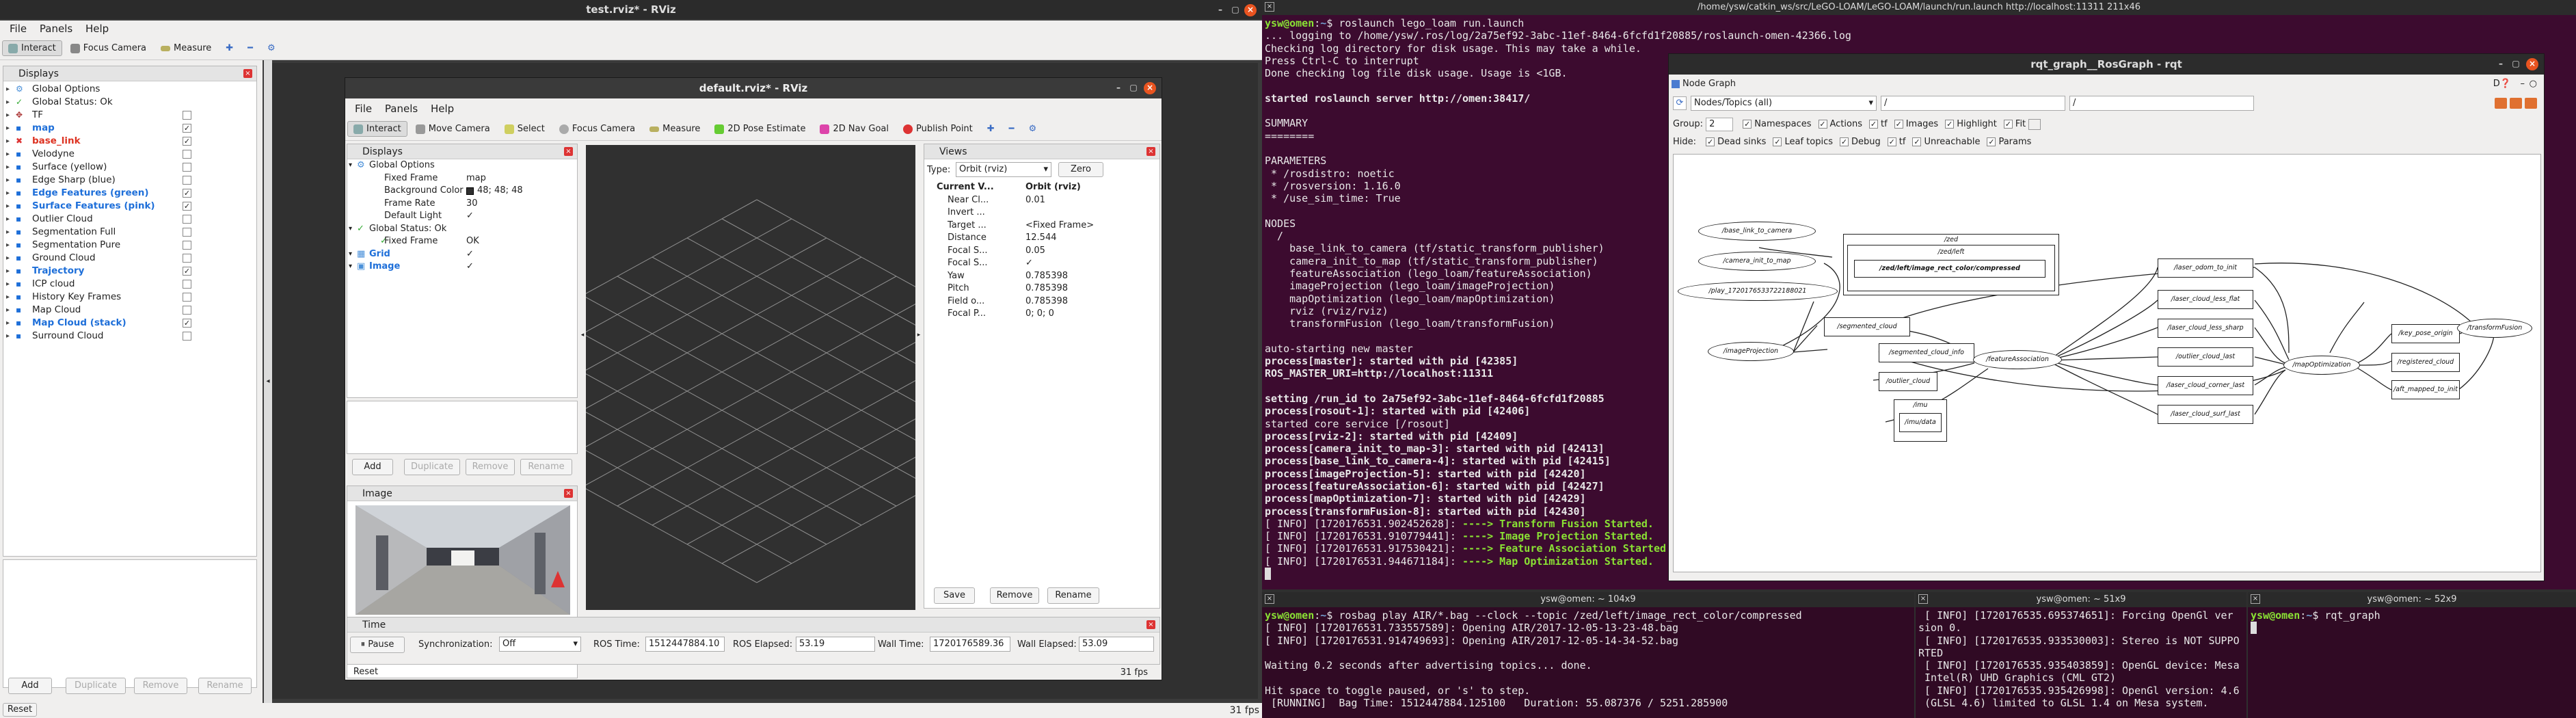  What do you see at coordinates (472, 204) in the screenshot?
I see `inner-display-value: 30` at bounding box center [472, 204].